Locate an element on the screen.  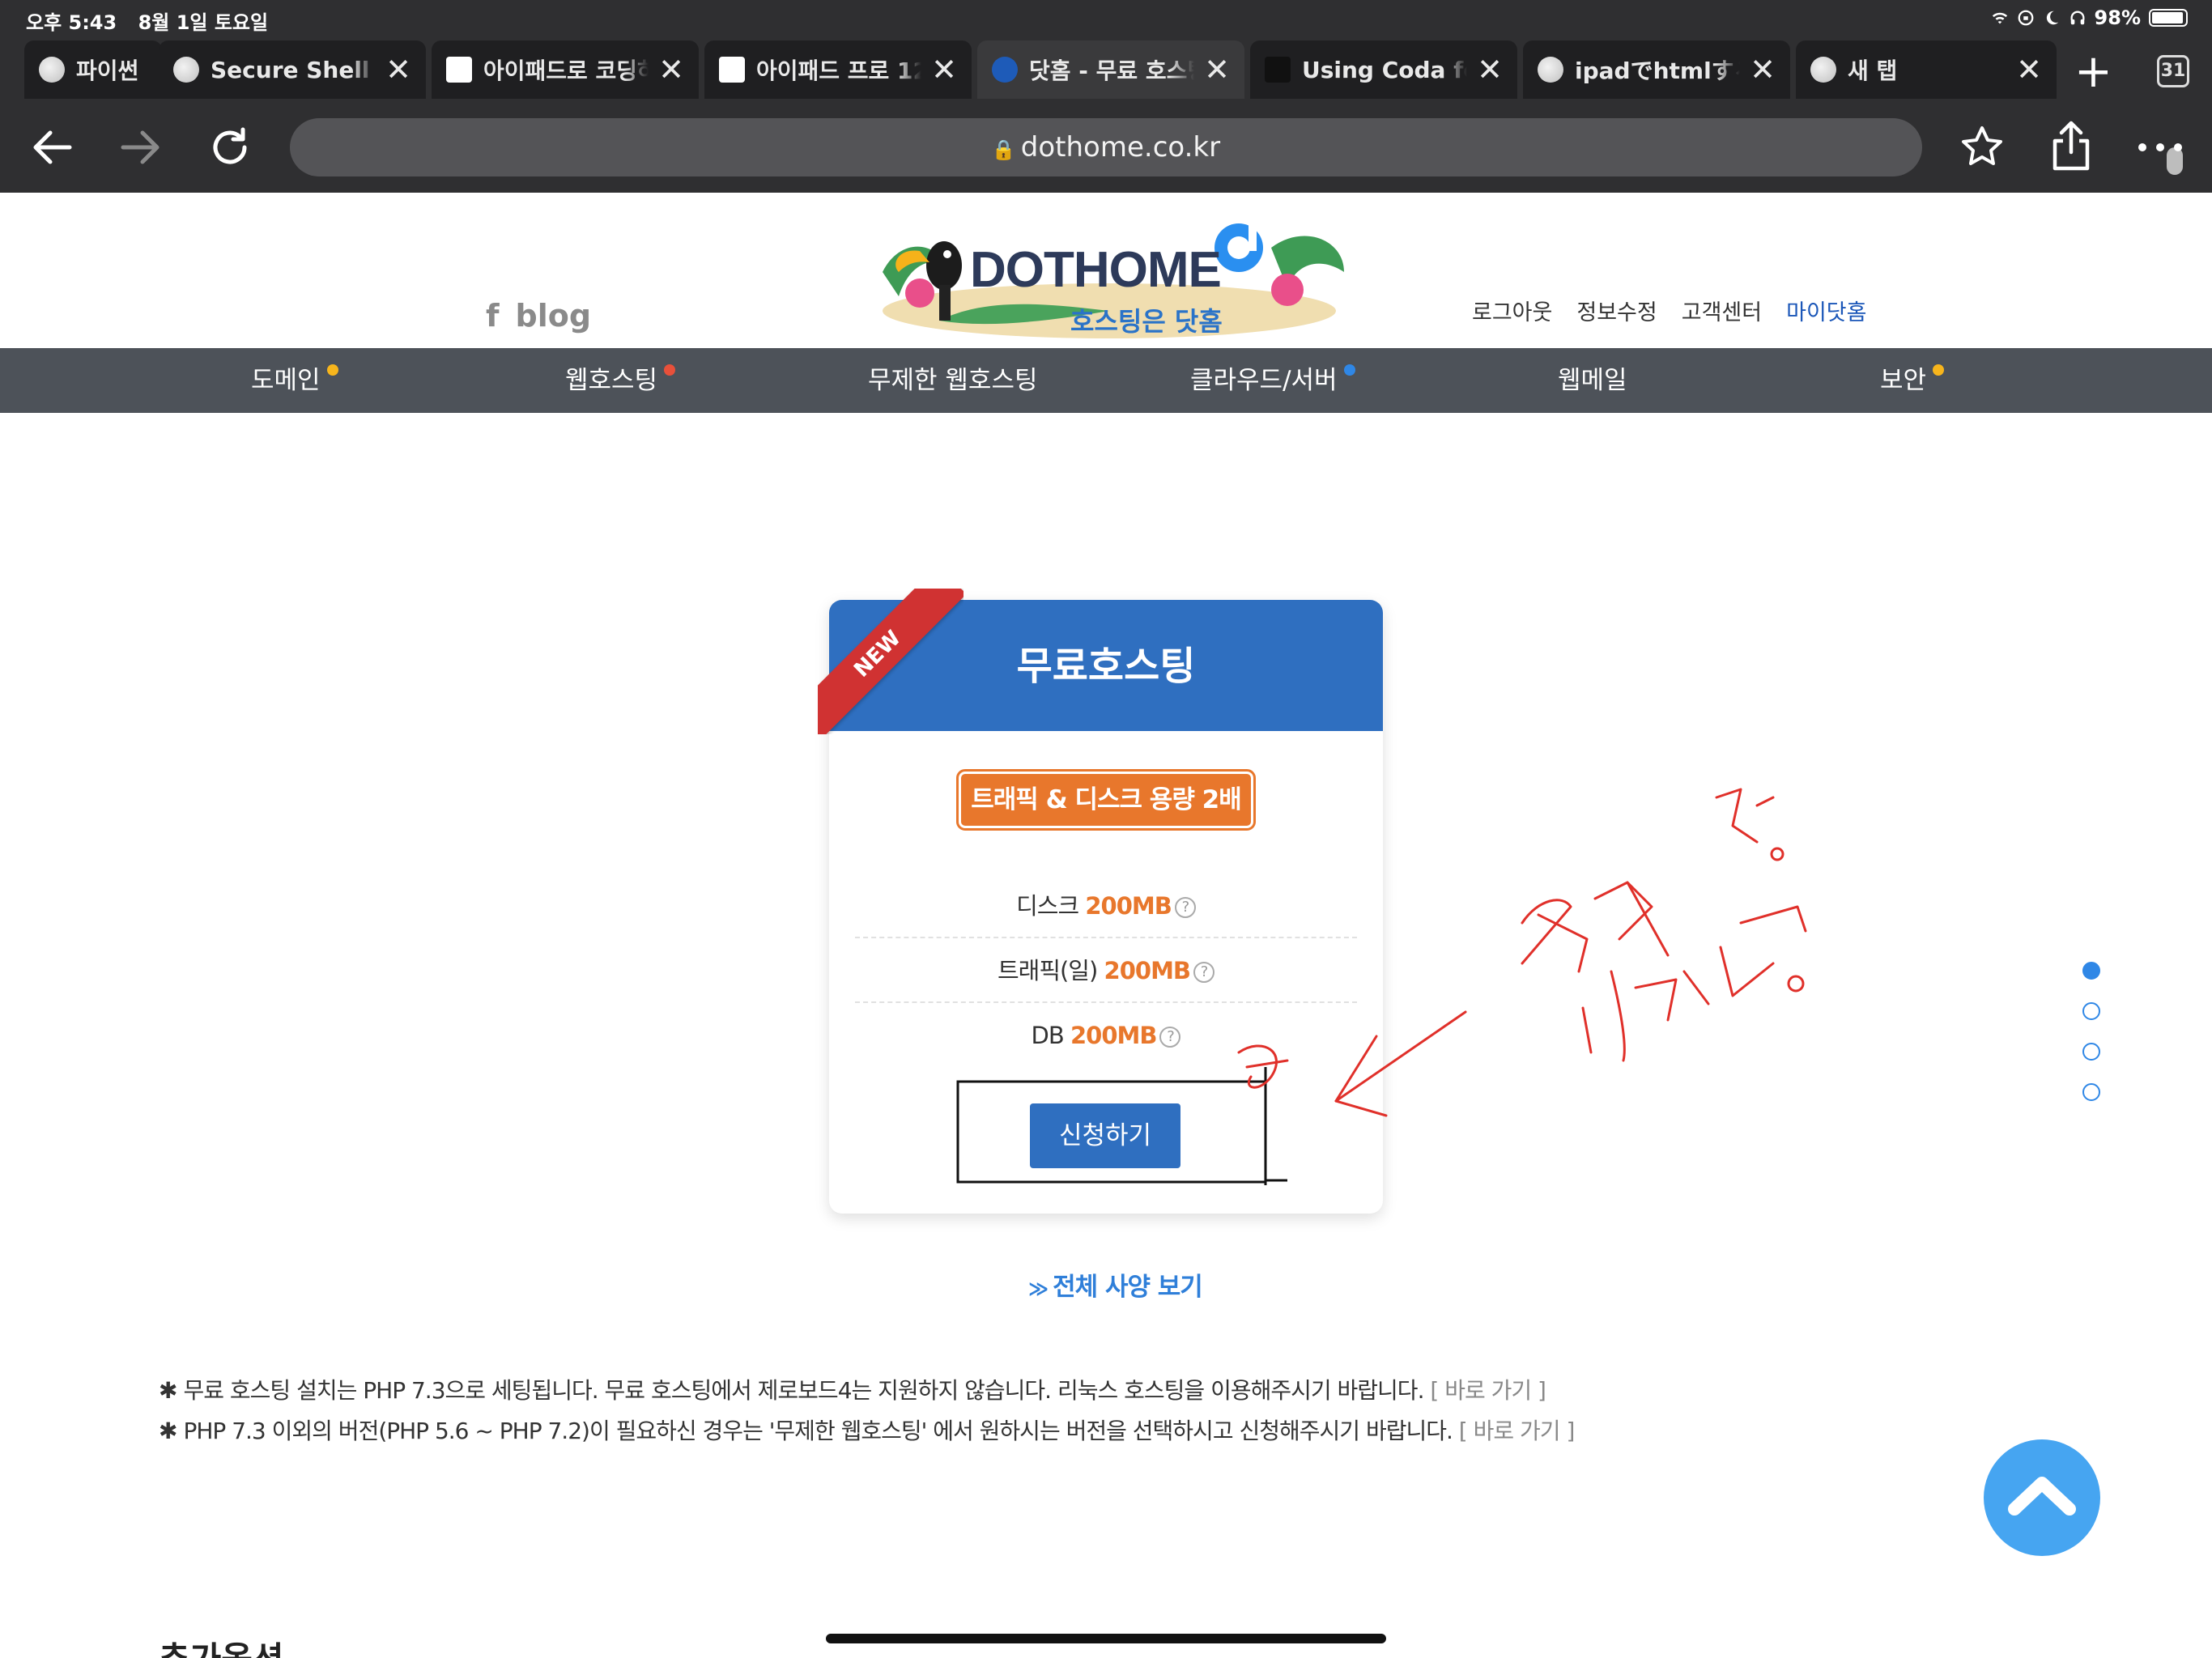
tab-title: Secure Shell - is located at coordinates (293, 69).